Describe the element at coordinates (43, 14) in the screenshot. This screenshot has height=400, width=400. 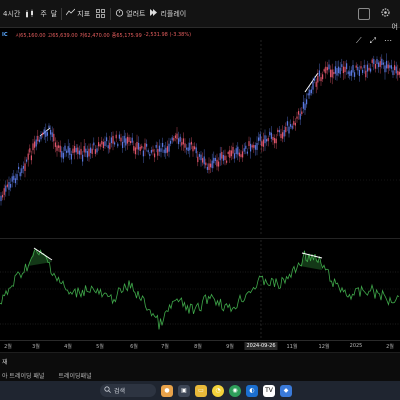
I see `compare-button: 주` at that location.